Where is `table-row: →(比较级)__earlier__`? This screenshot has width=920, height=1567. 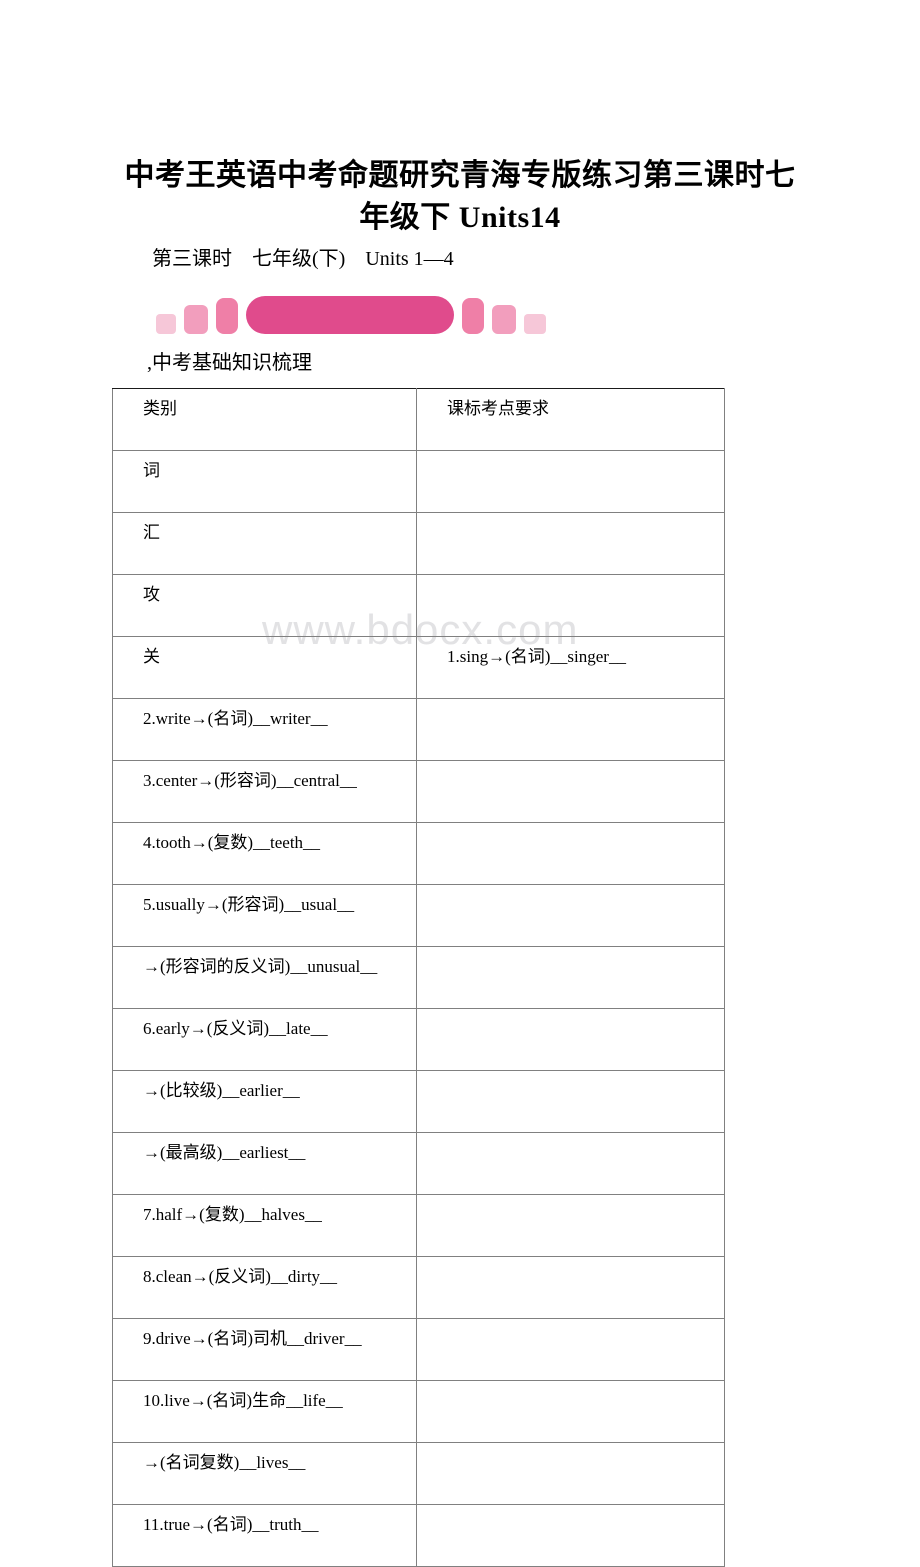 table-row: →(比较级)__earlier__ is located at coordinates (418, 1101).